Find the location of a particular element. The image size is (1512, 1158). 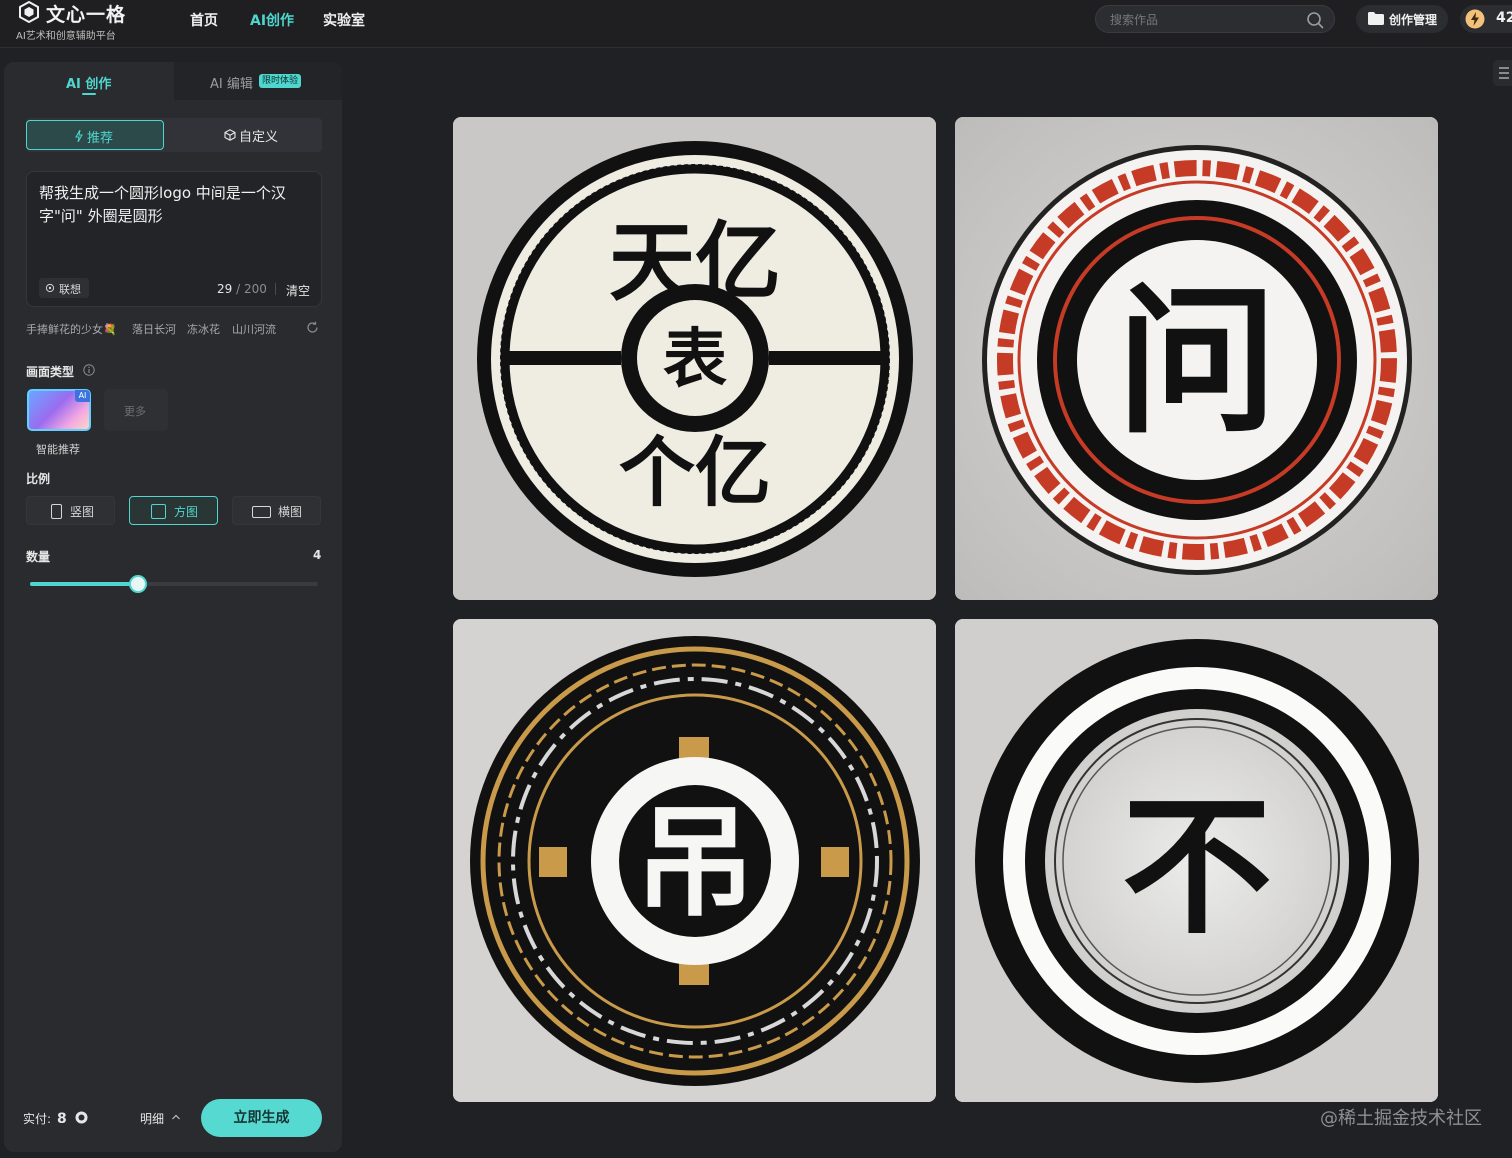

circular-logo-2: 问 is located at coordinates (1196, 358).